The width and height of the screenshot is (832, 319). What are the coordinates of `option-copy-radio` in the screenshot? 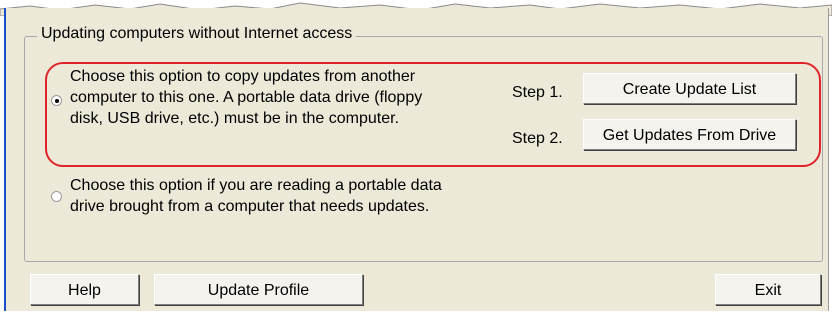 It's located at (56, 100).